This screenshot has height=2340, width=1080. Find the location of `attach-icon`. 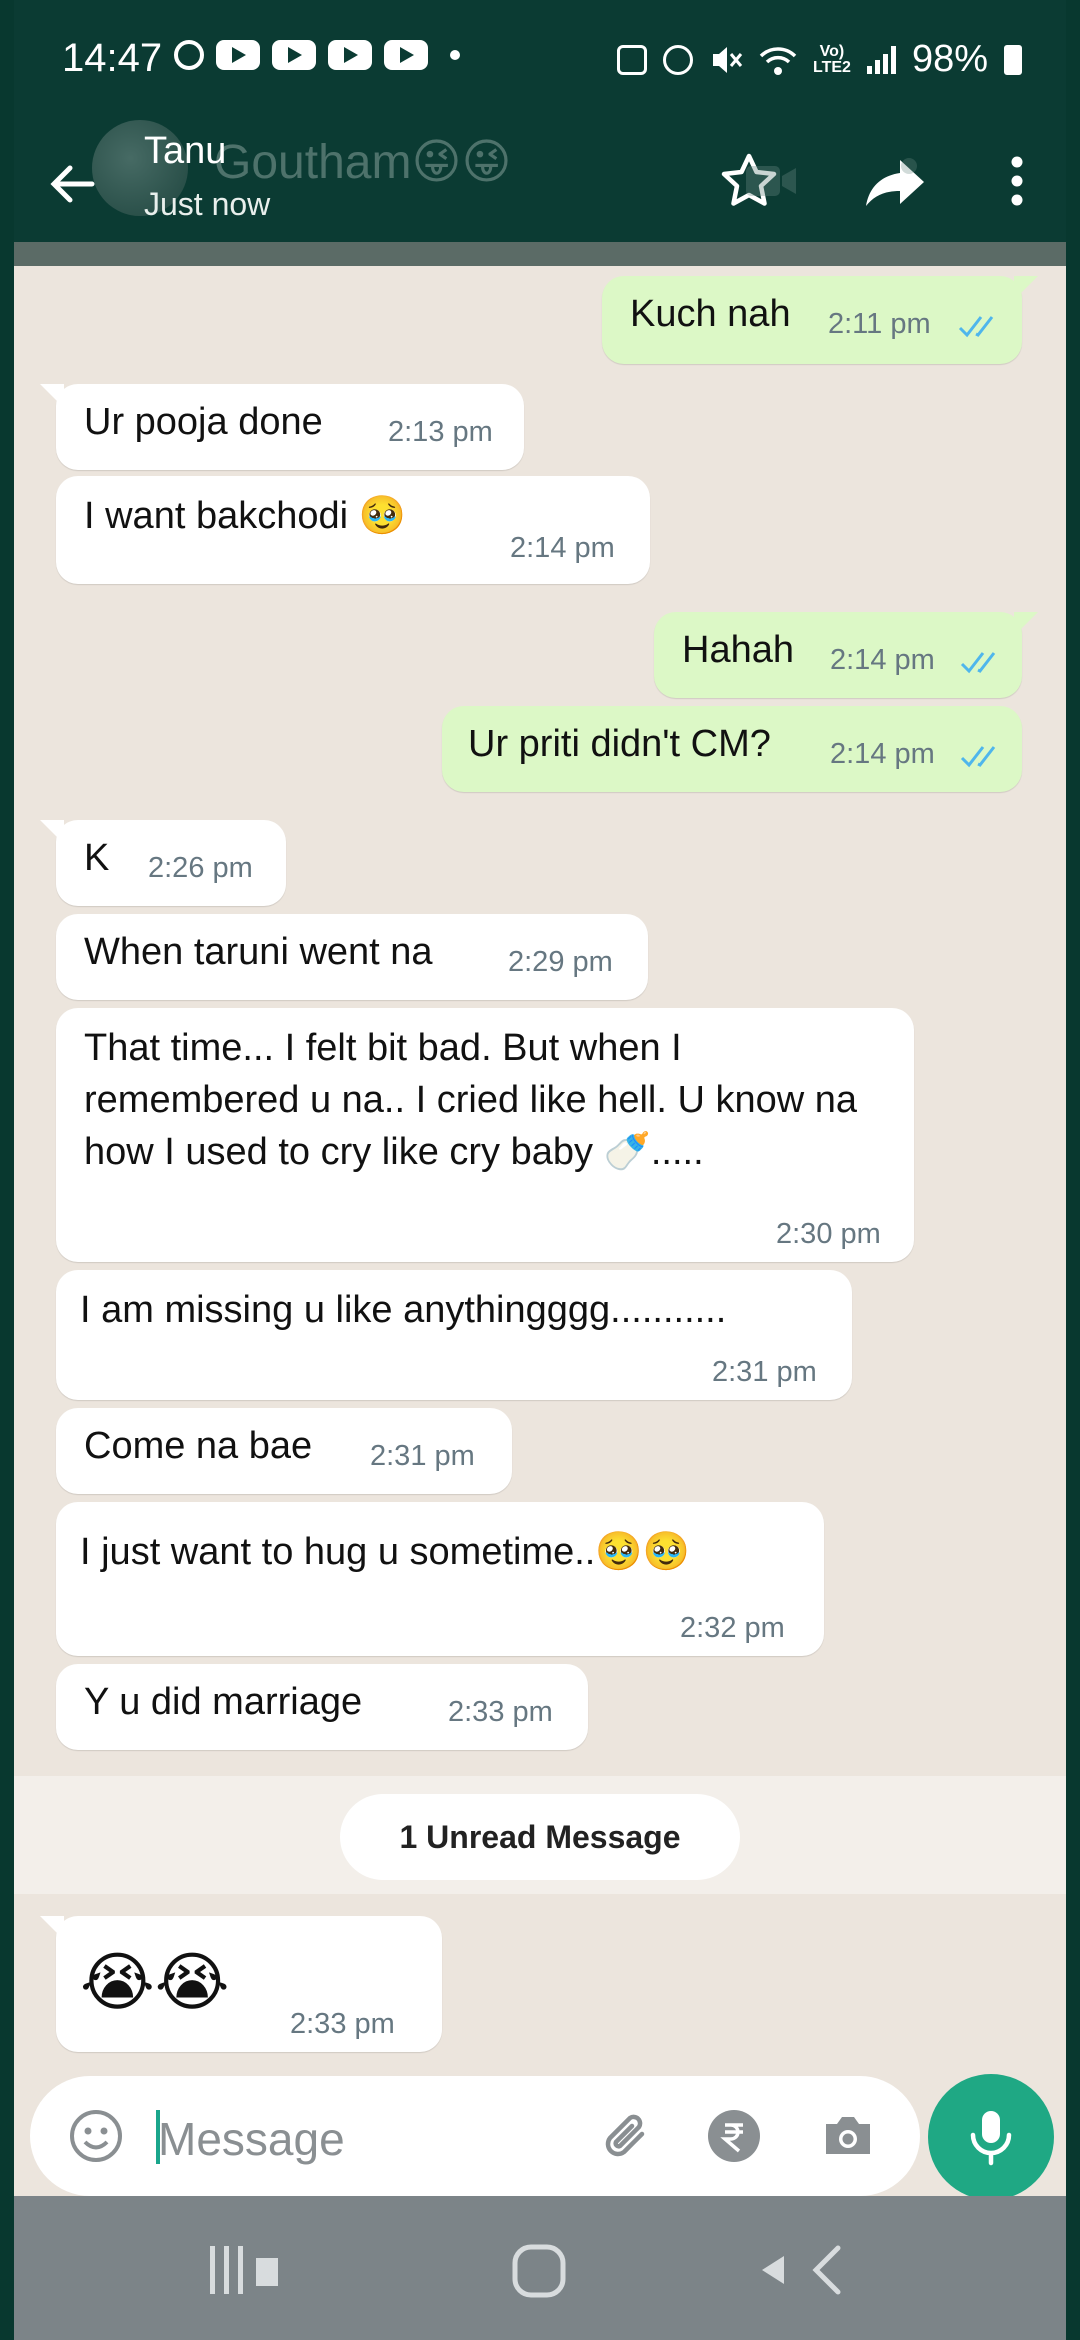

attach-icon is located at coordinates (628, 2136).